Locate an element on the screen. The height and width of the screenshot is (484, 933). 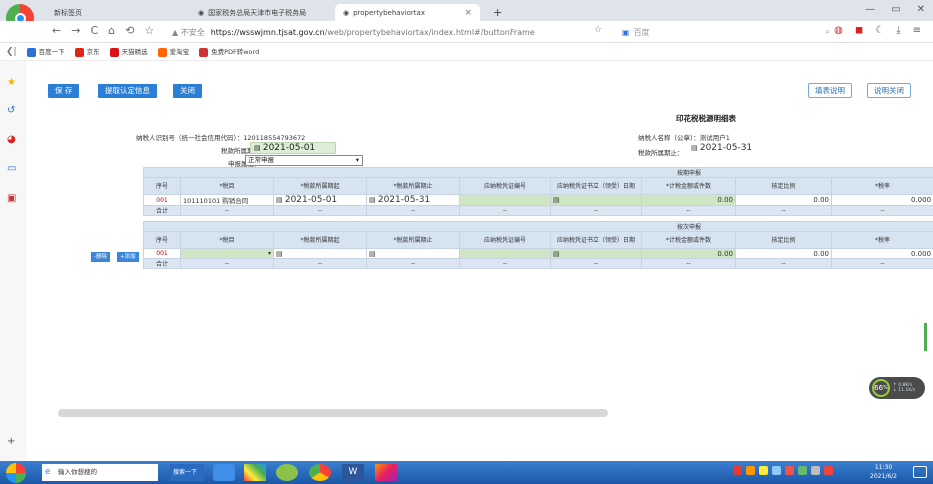
add-icon: + is located at coordinates (11, 441).